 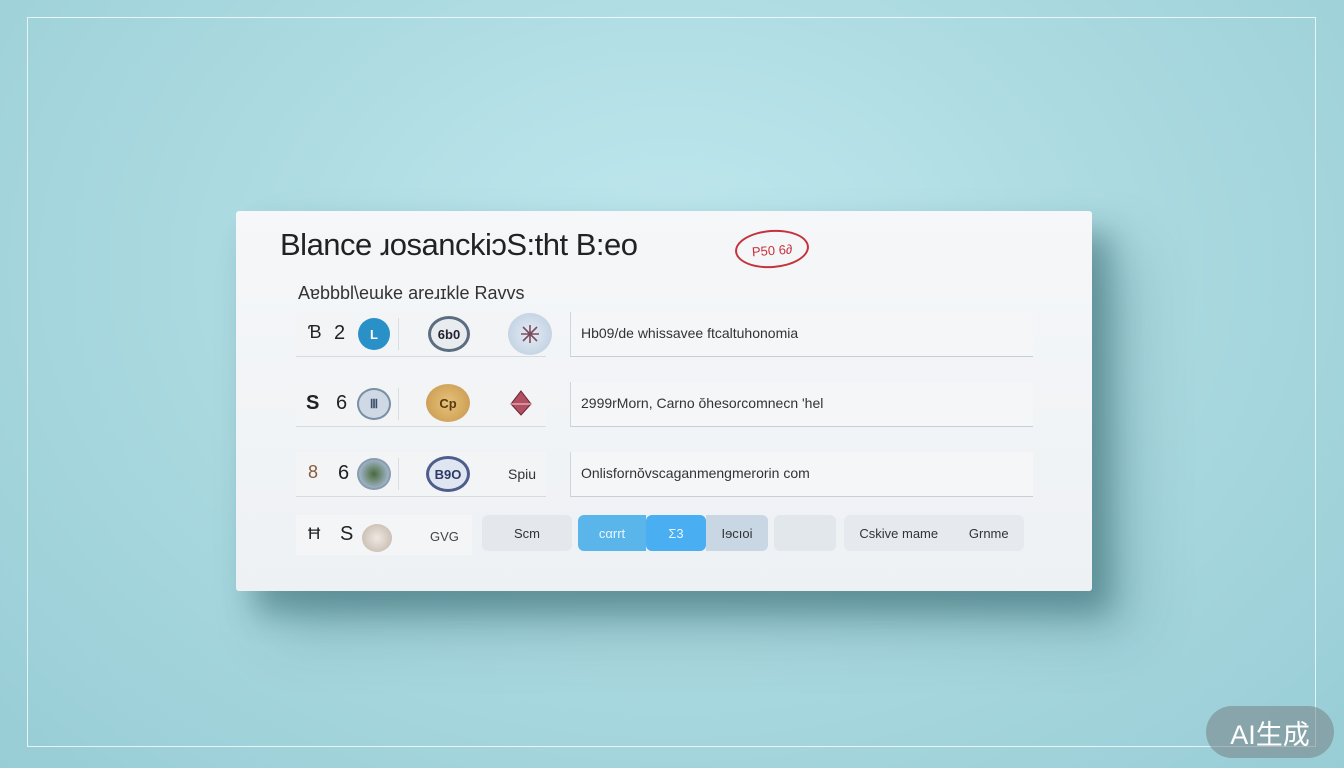 I want to click on rank-number: 2, so click(x=340, y=333).